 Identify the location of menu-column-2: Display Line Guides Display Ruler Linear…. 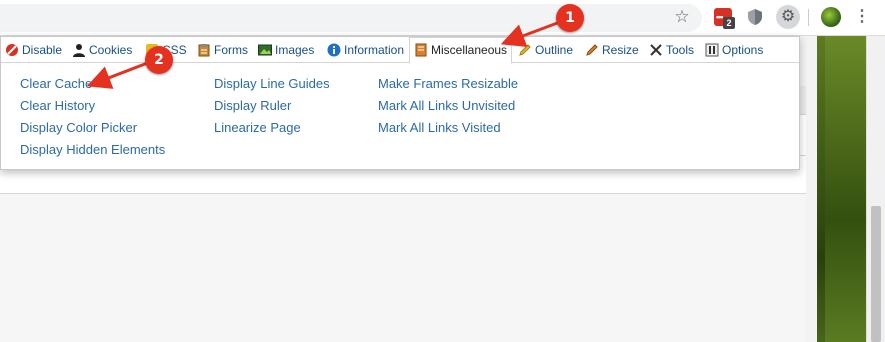
(272, 106).